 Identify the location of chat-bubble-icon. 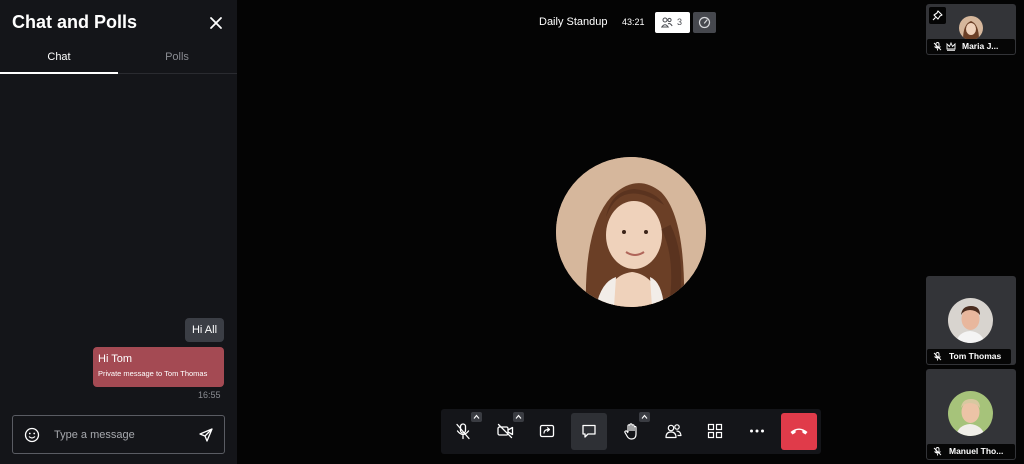
(589, 431).